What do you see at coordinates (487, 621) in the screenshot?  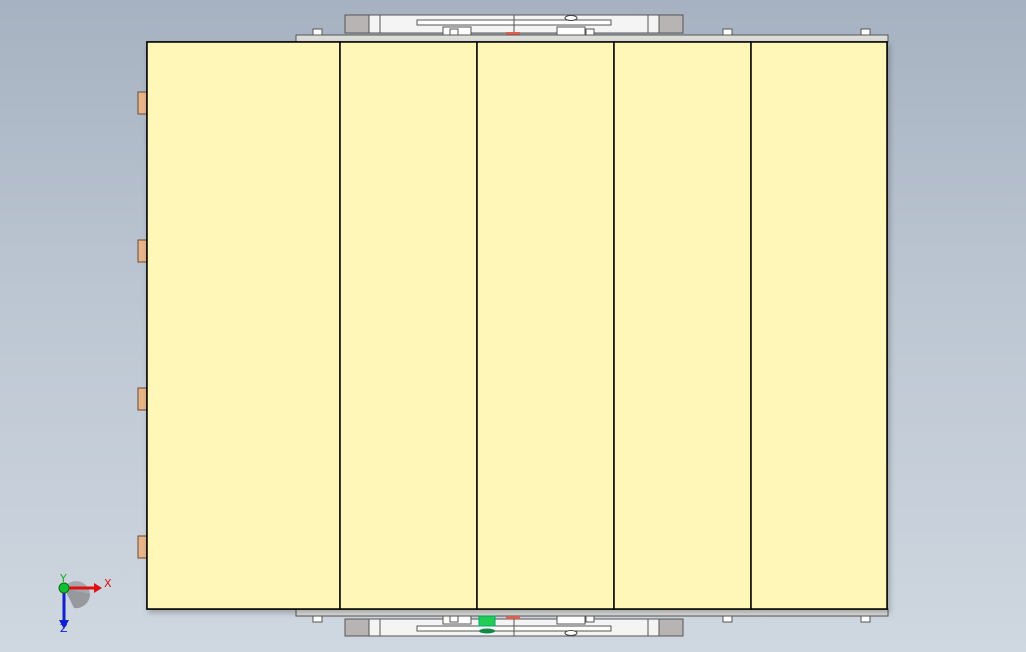 I see `selected-marker` at bounding box center [487, 621].